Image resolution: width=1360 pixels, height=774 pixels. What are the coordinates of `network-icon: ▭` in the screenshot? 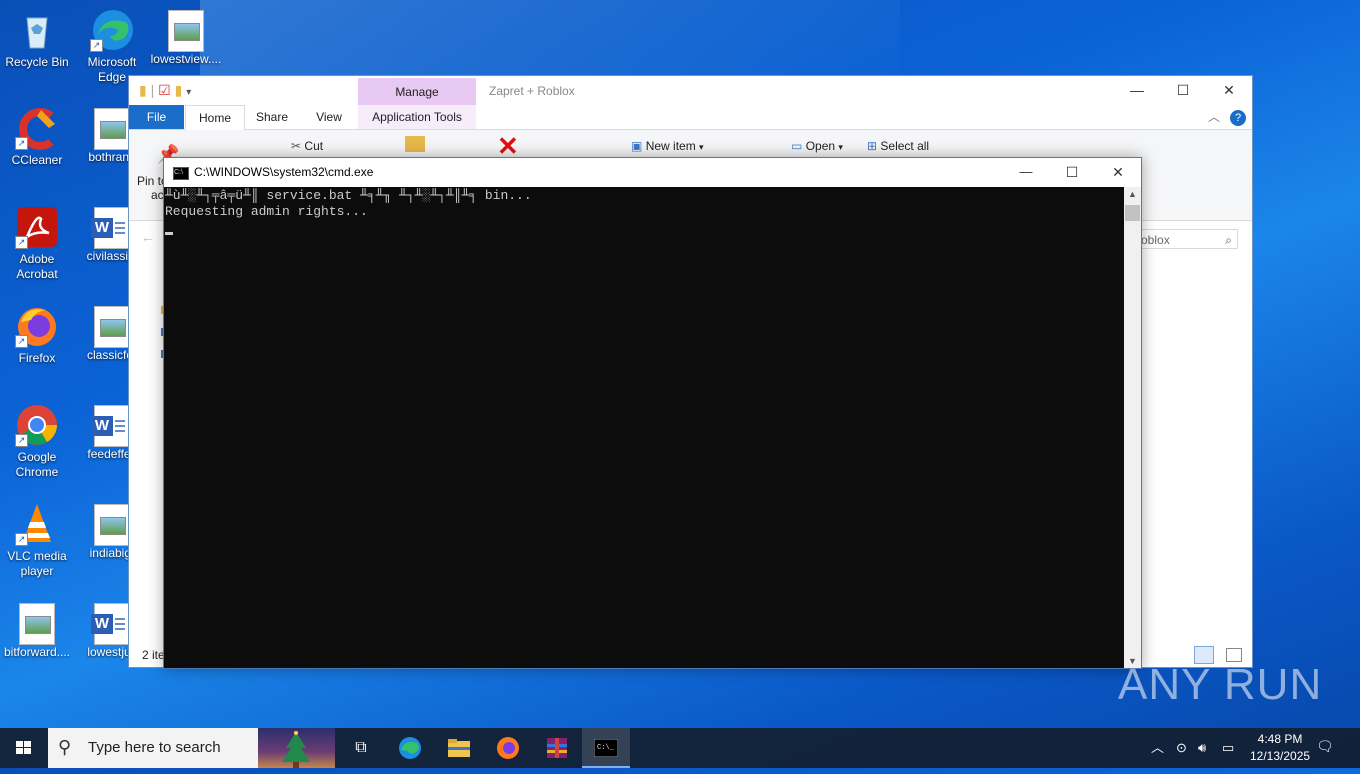 It's located at (1228, 748).